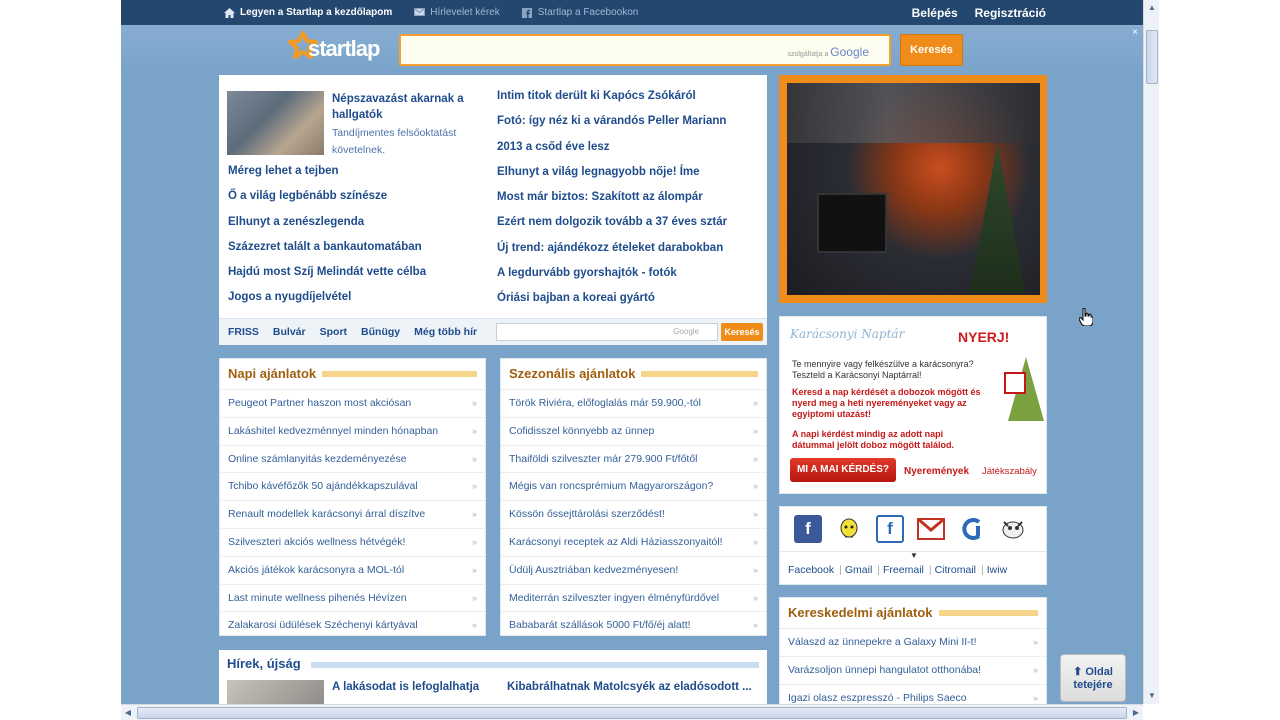 The width and height of the screenshot is (1280, 720). Describe the element at coordinates (843, 470) in the screenshot. I see `todays-question-button: MI A MAI KÉRDÉS?` at that location.